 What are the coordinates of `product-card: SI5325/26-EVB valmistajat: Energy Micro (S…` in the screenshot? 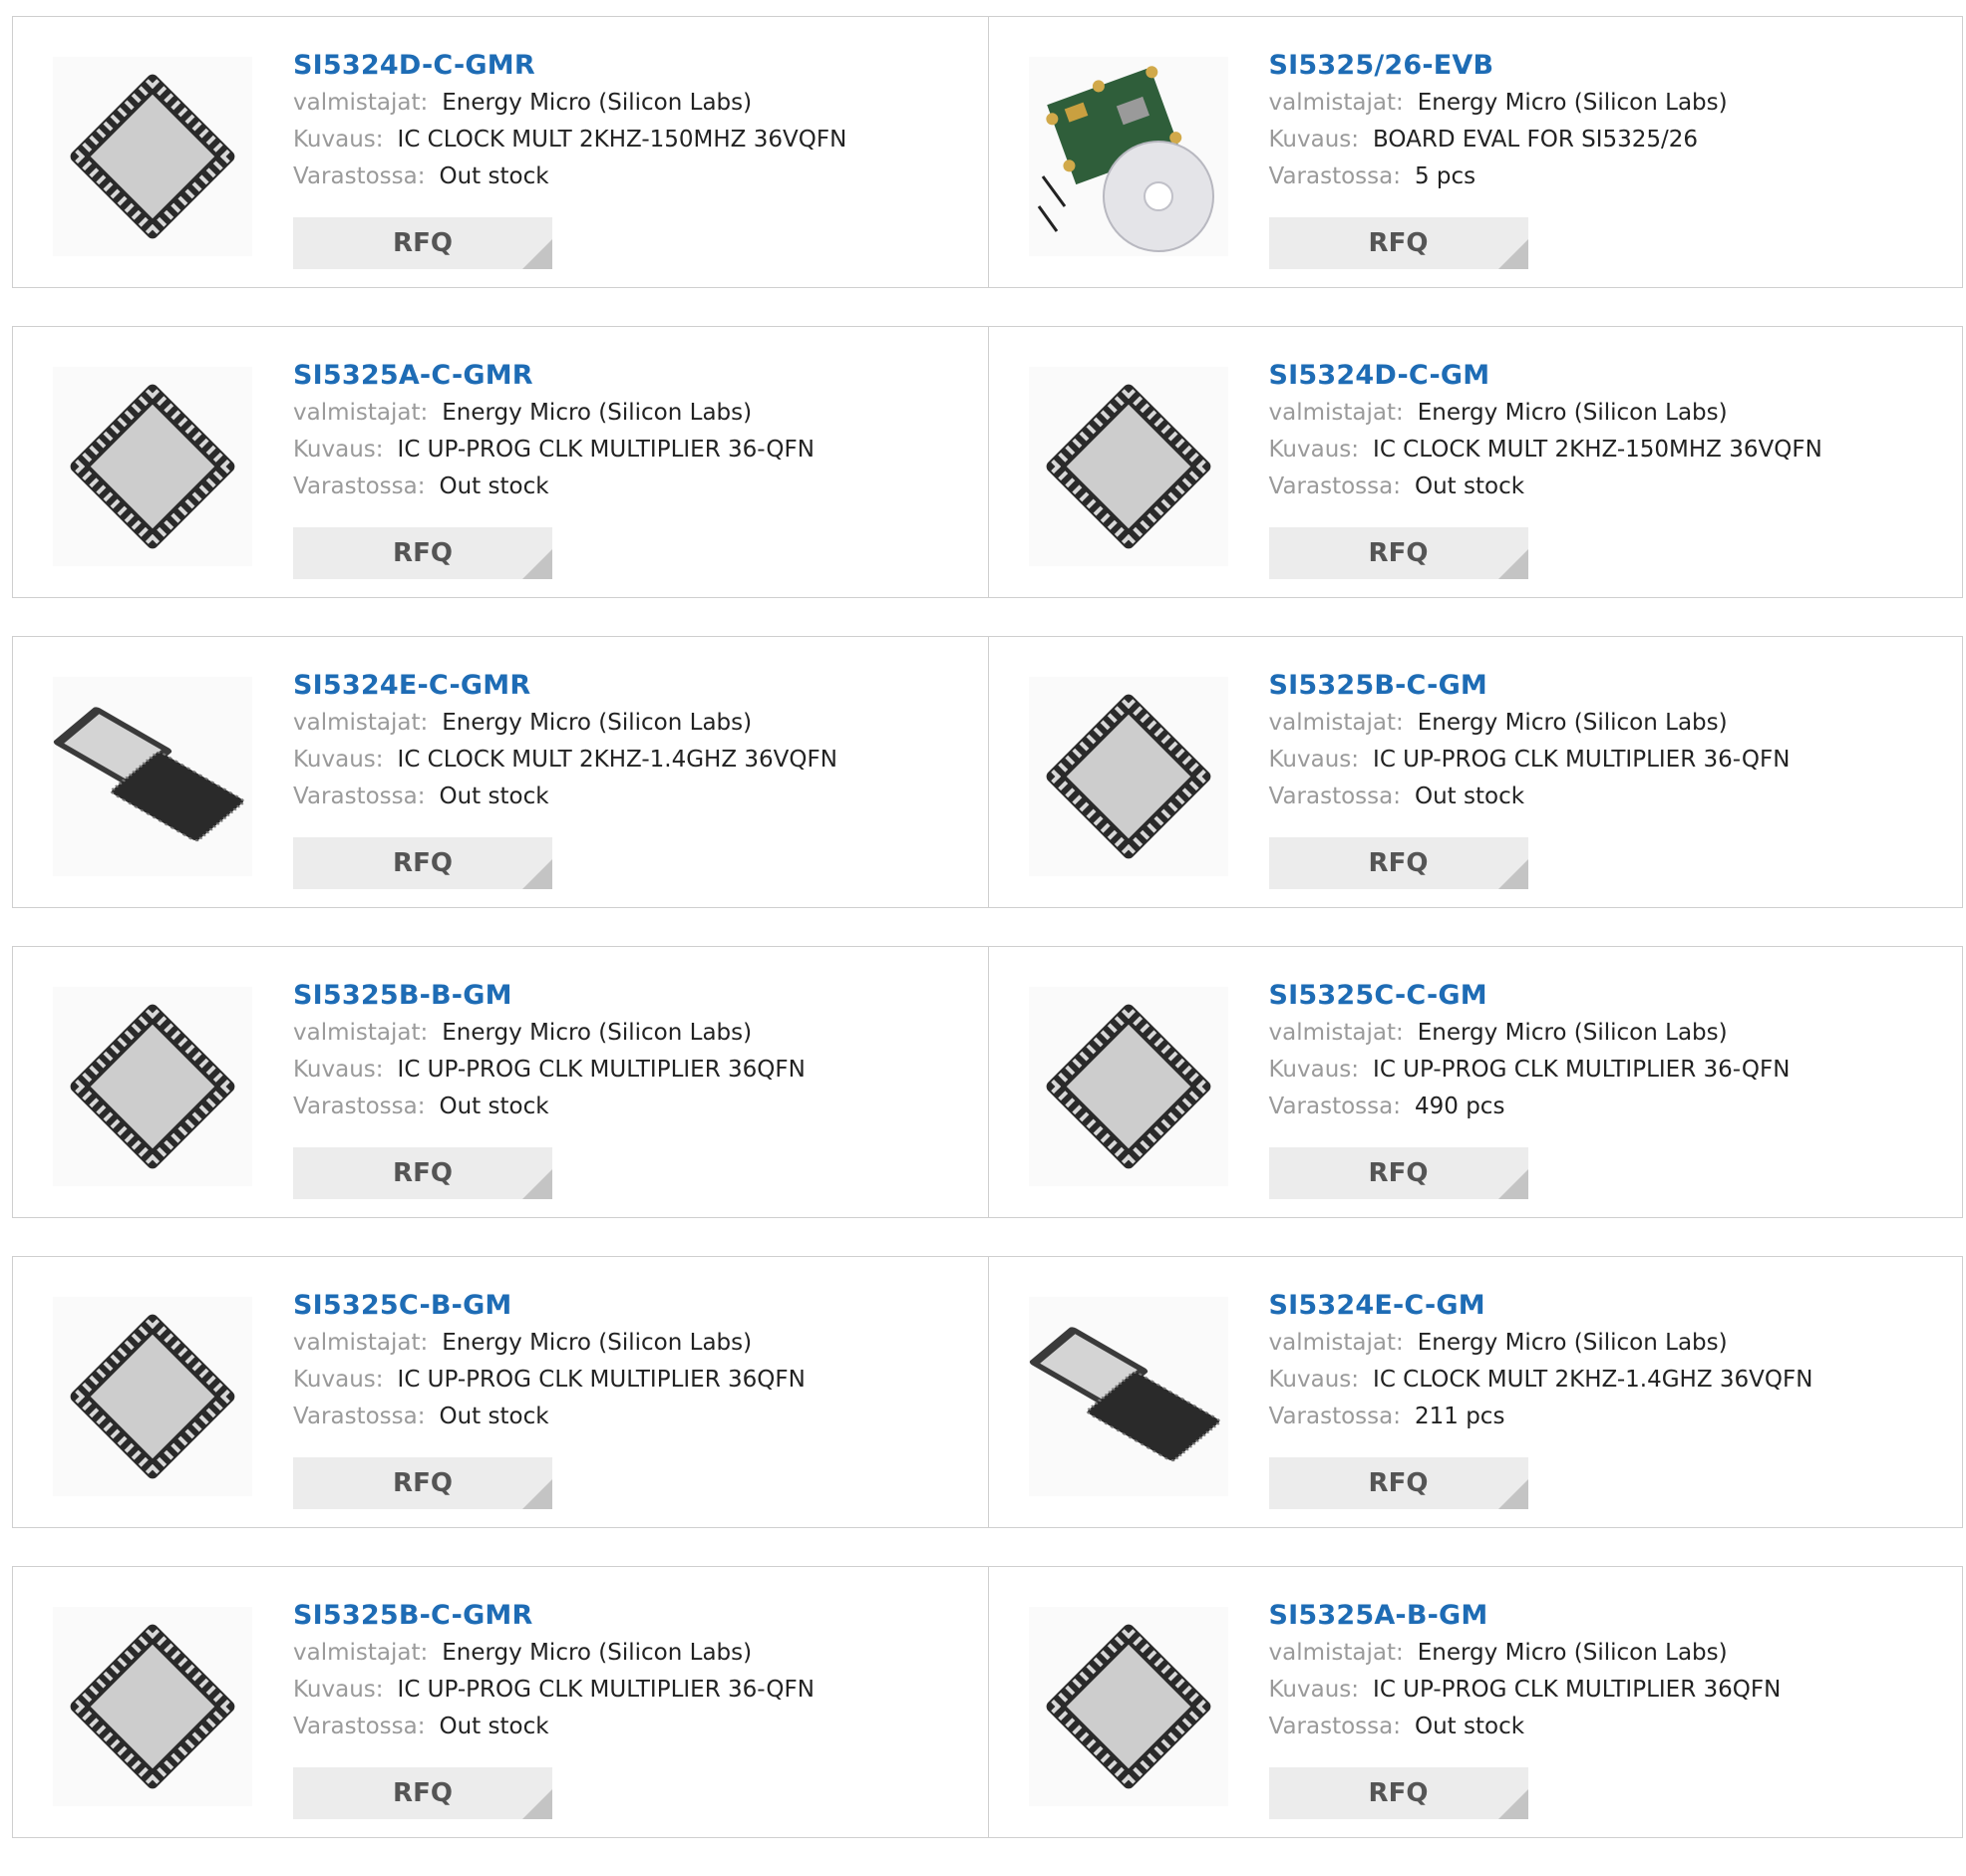 It's located at (1475, 152).